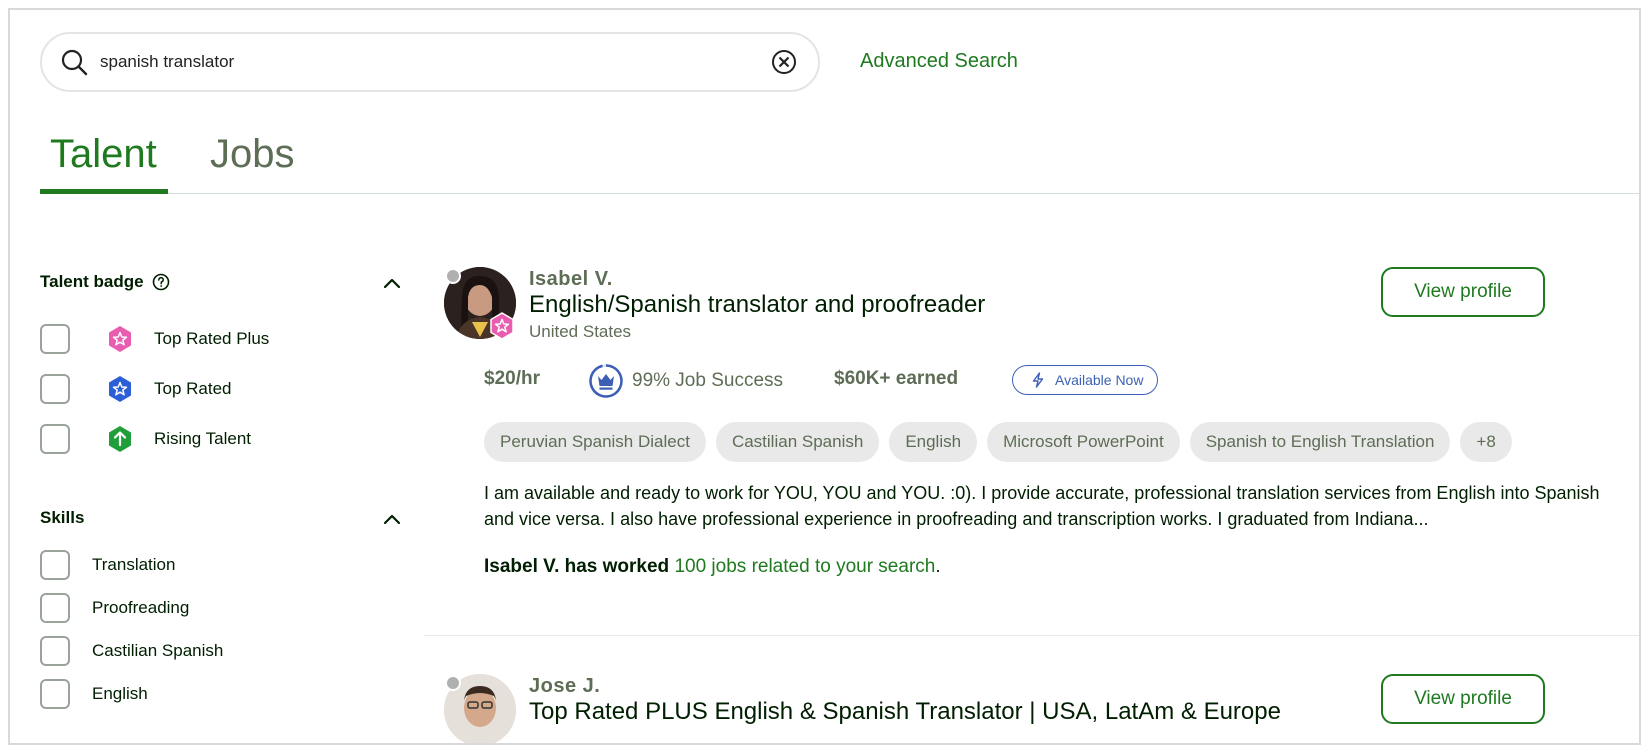 This screenshot has height=753, width=1649. Describe the element at coordinates (571, 279) in the screenshot. I see `freelancer-name: Isabel V.` at that location.